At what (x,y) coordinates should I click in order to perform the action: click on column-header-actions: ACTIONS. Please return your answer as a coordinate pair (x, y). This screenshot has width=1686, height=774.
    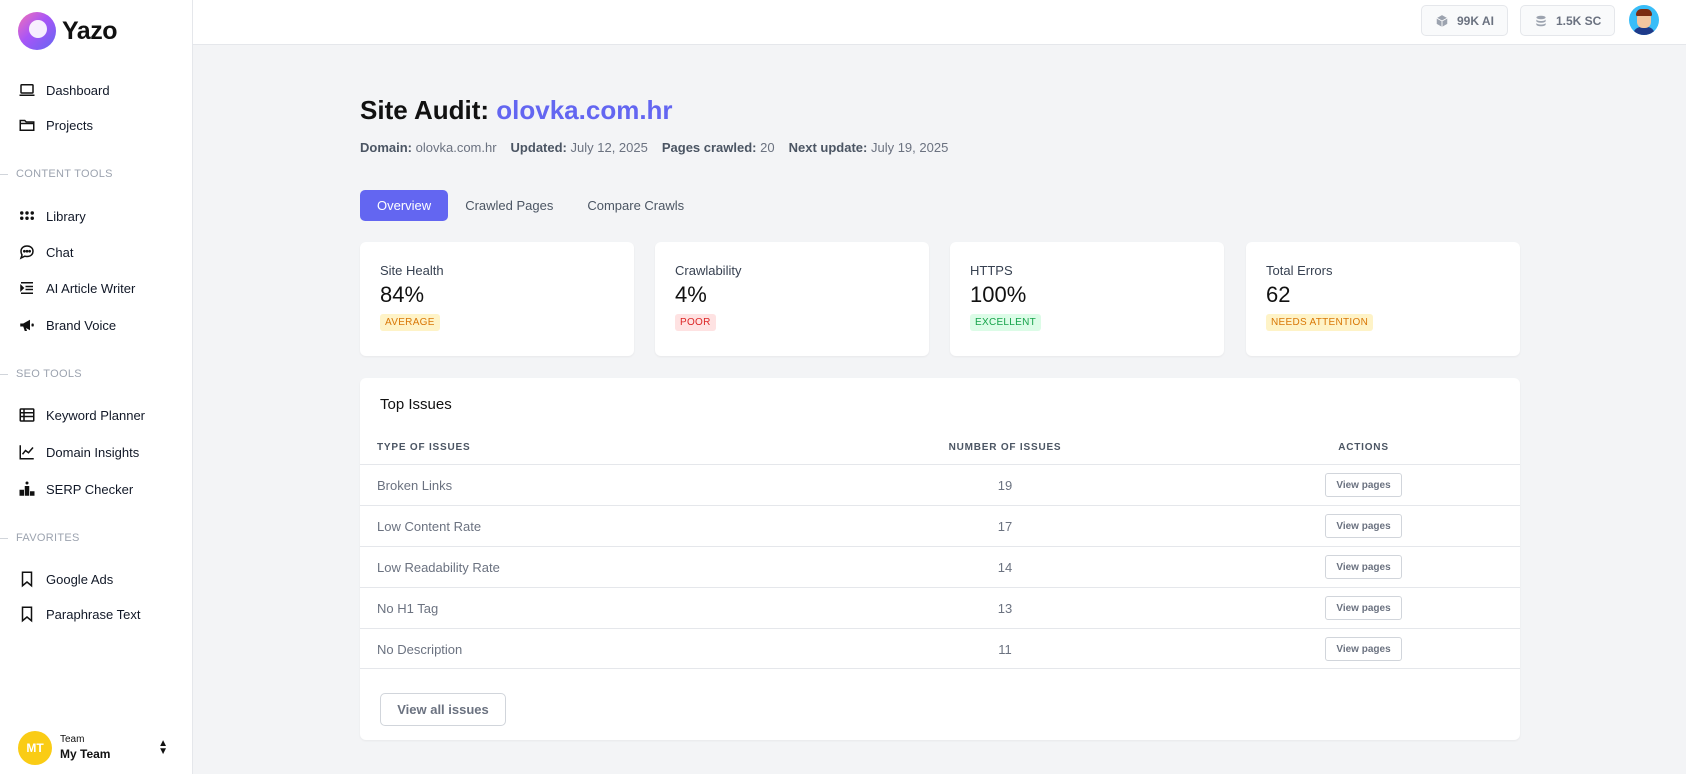
    Looking at the image, I should click on (1363, 447).